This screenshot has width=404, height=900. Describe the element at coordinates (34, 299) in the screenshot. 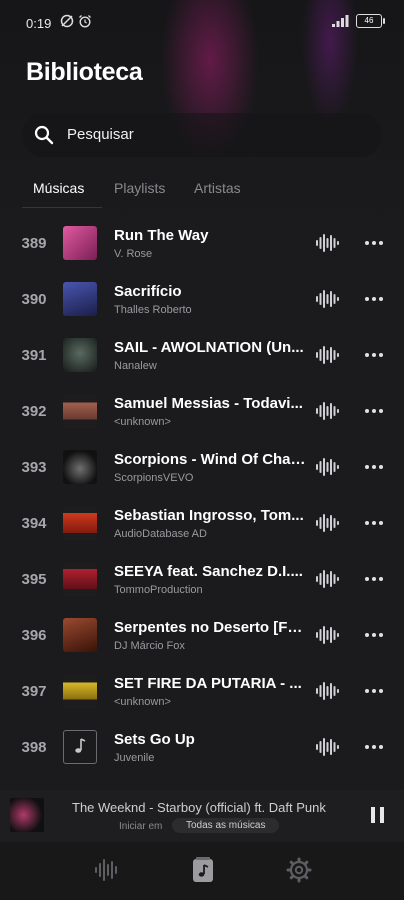

I see `song-number: 390` at that location.